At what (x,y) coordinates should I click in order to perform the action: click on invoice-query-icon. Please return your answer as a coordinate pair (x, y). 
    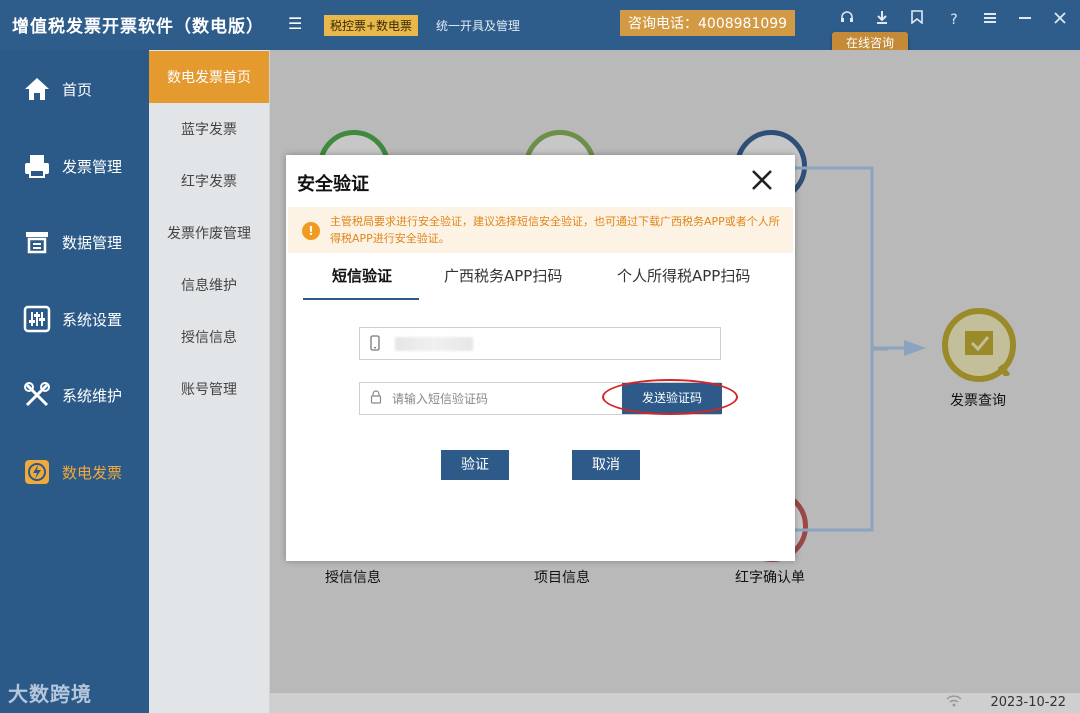
    Looking at the image, I should click on (979, 345).